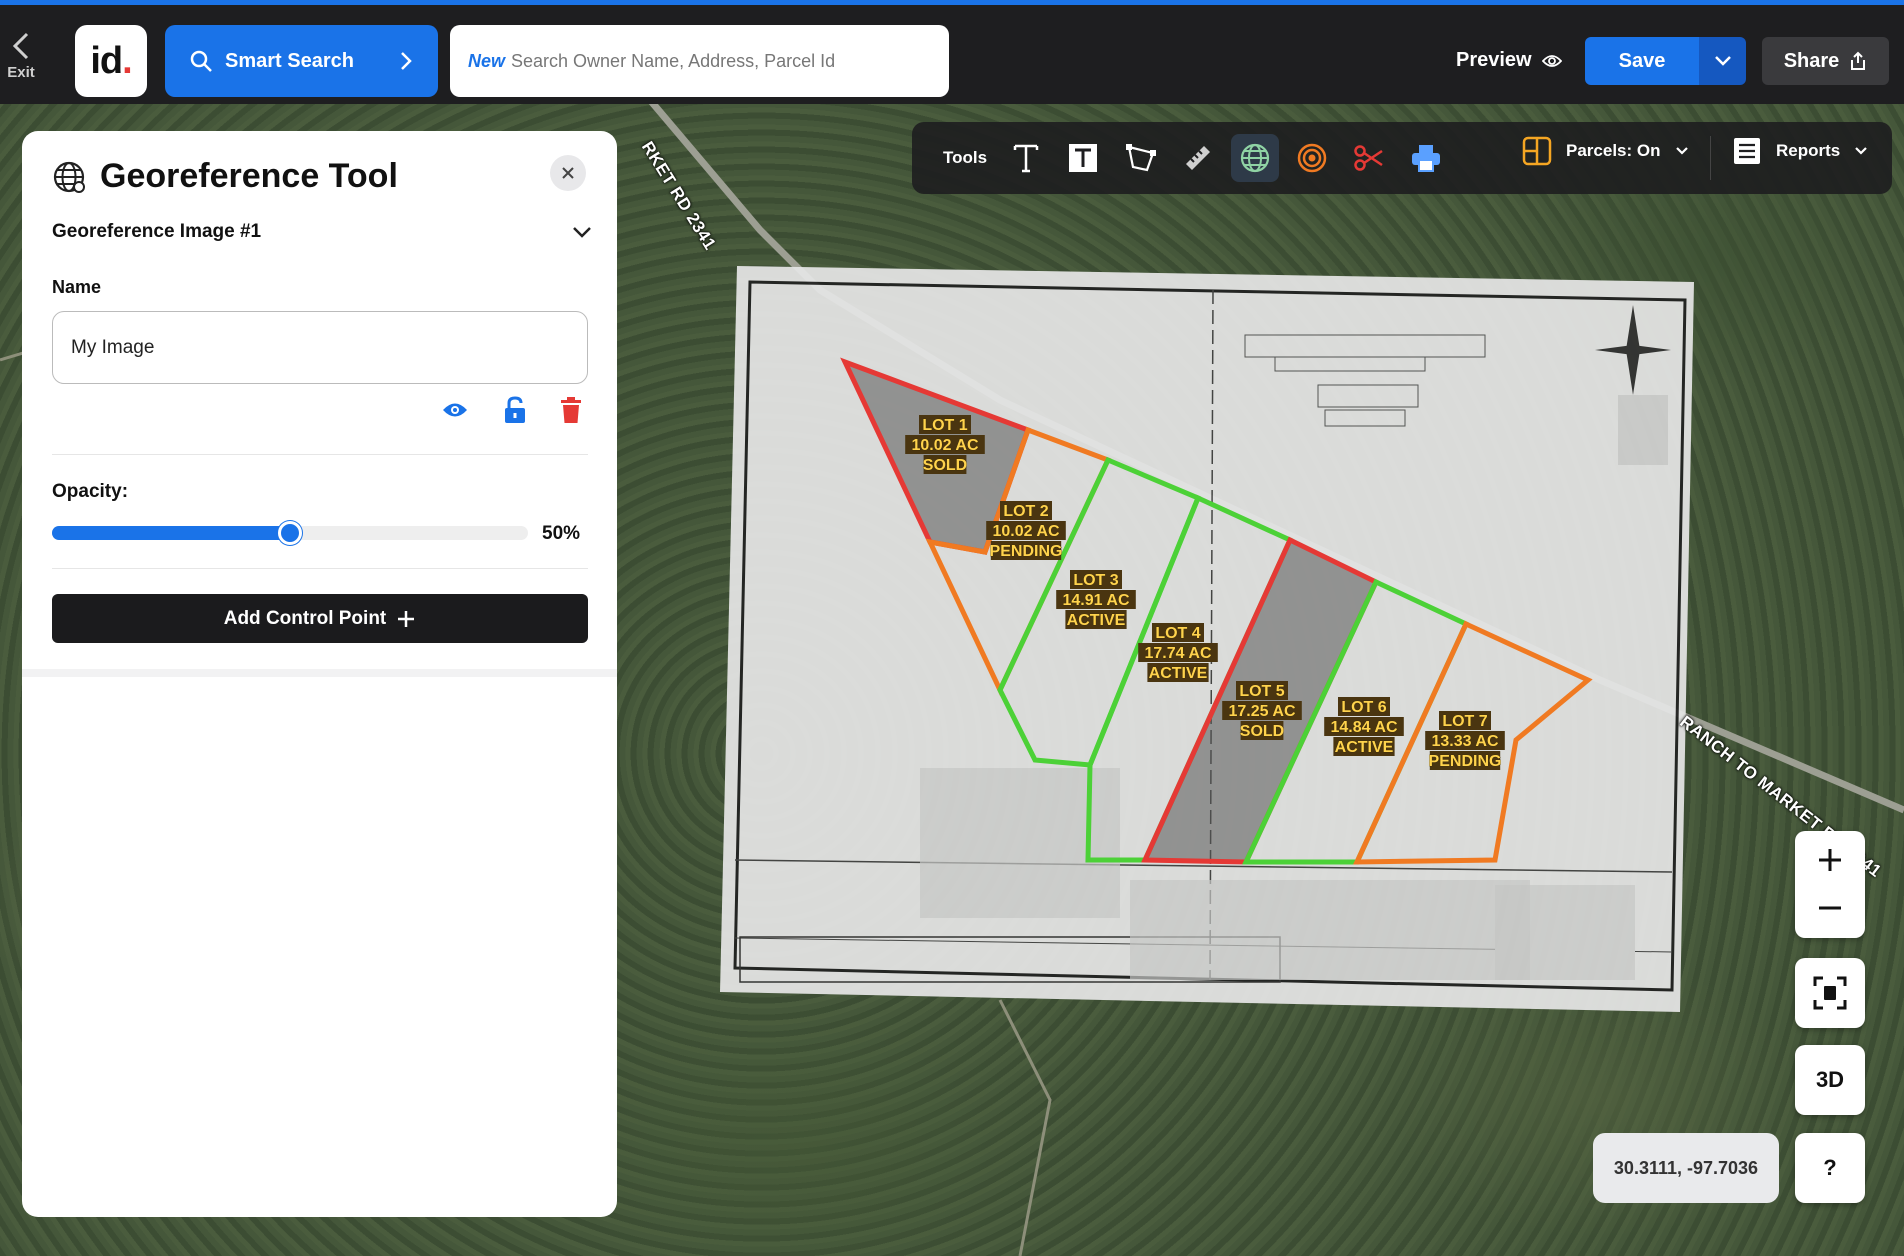 The width and height of the screenshot is (1904, 1256). I want to click on zoom-in-button, so click(1830, 860).